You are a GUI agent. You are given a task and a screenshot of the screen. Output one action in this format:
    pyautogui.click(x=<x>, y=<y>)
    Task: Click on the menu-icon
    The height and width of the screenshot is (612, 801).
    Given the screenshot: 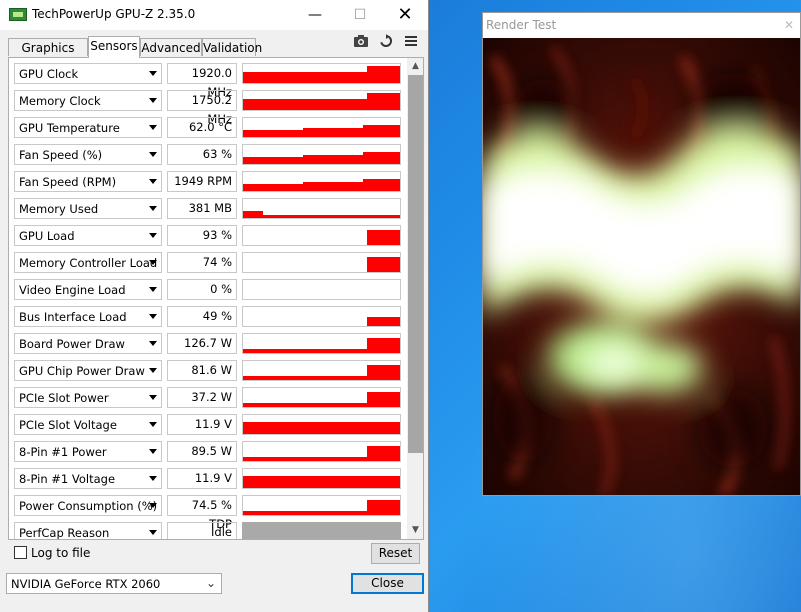 What is the action you would take?
    pyautogui.click(x=411, y=42)
    